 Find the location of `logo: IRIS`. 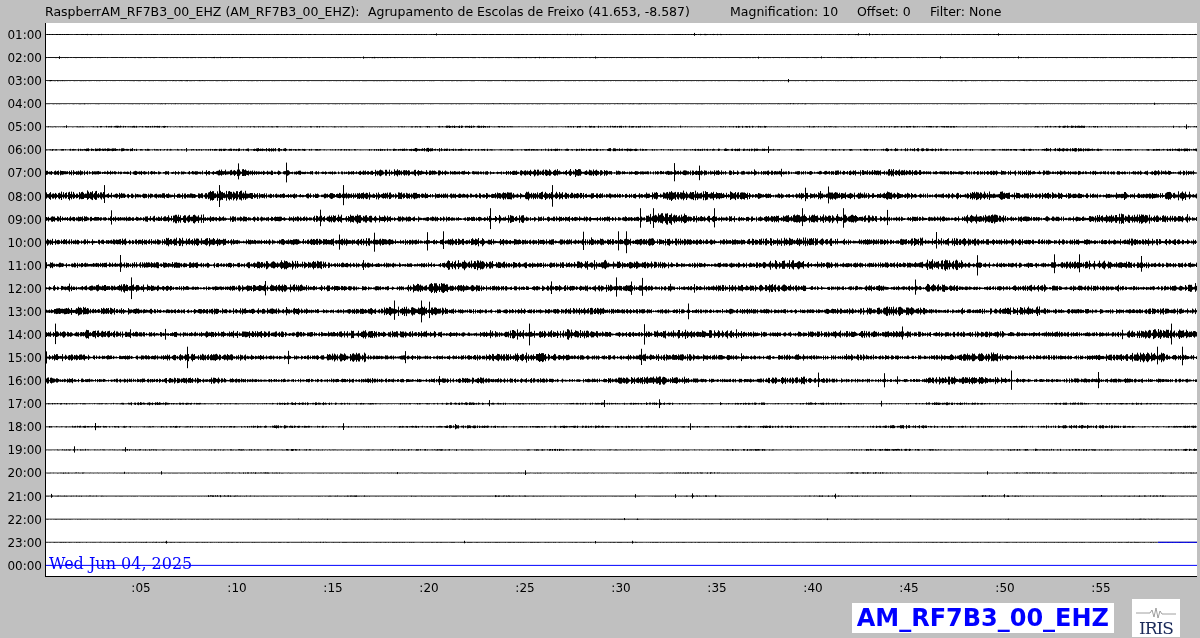

logo: IRIS is located at coordinates (1156, 618).